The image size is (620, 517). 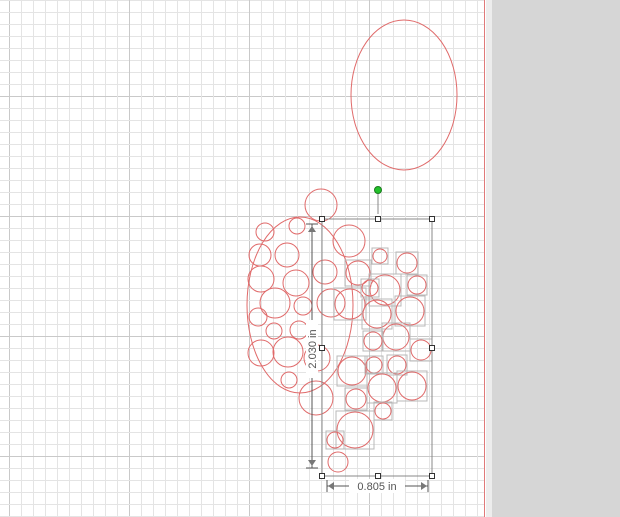 What do you see at coordinates (489, 258) in the screenshot?
I see `page-shadow` at bounding box center [489, 258].